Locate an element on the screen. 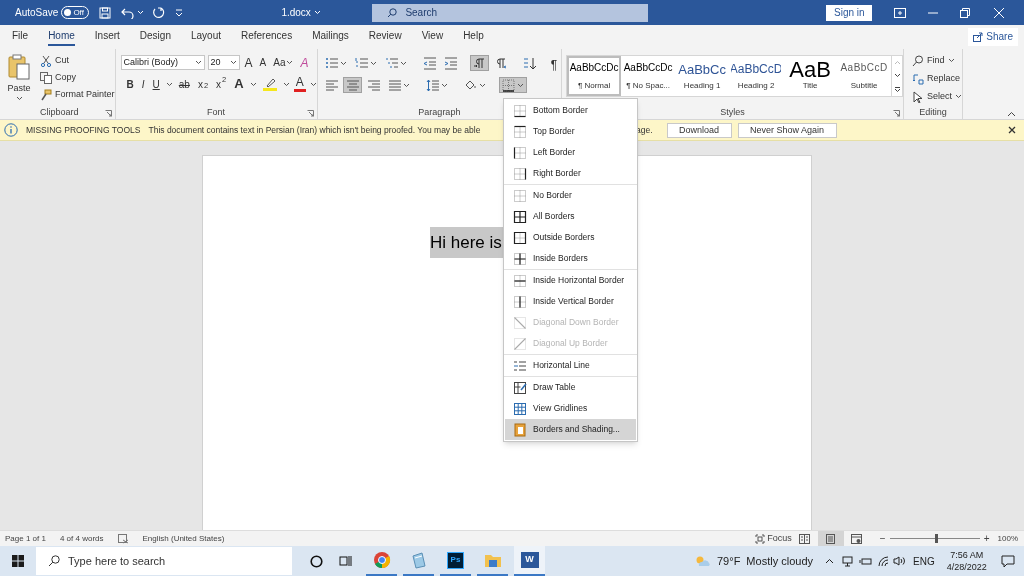 This screenshot has width=1024, height=576. show-marks-button: ¶ is located at coordinates (554, 63).